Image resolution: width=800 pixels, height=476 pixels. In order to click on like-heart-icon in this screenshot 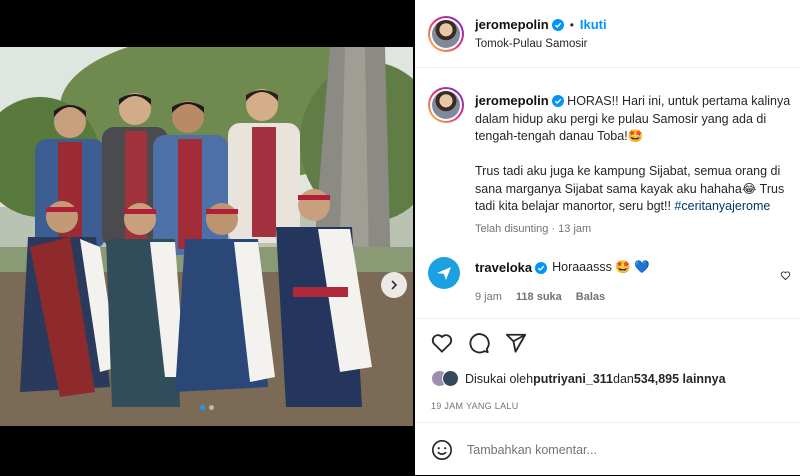, I will do `click(442, 343)`.